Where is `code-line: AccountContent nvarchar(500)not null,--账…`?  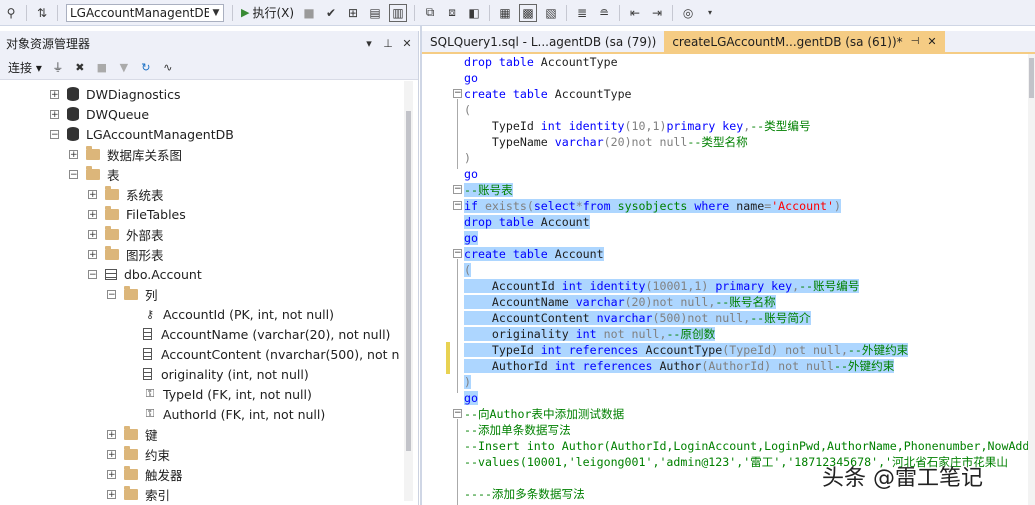 code-line: AccountContent nvarchar(500)not null,--账… is located at coordinates (637, 318).